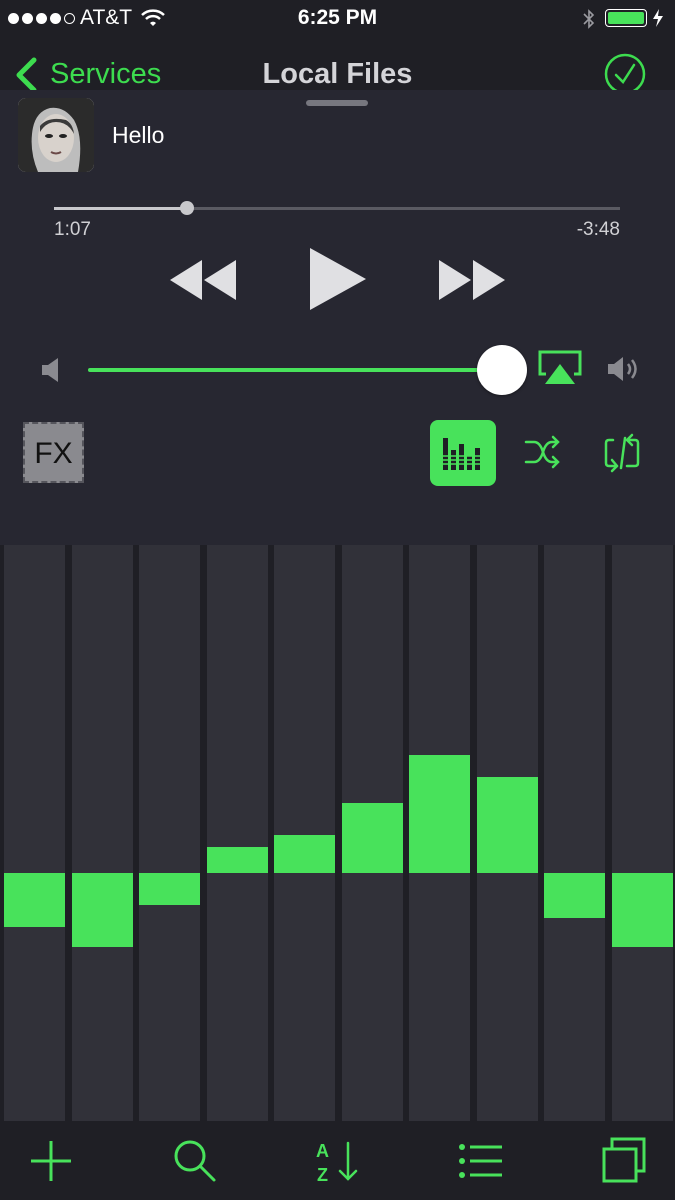 This screenshot has height=1200, width=675. Describe the element at coordinates (203, 280) in the screenshot. I see `rewind-button` at that location.